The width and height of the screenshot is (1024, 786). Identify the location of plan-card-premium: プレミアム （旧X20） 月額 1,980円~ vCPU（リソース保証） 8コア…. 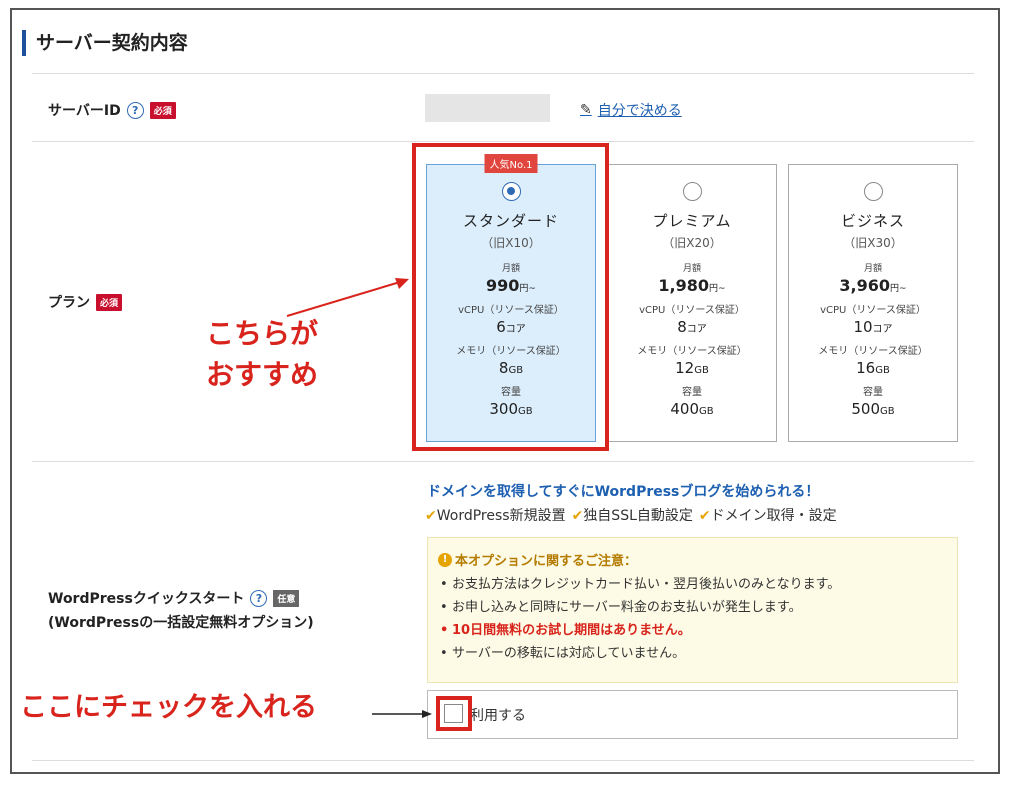
(692, 303).